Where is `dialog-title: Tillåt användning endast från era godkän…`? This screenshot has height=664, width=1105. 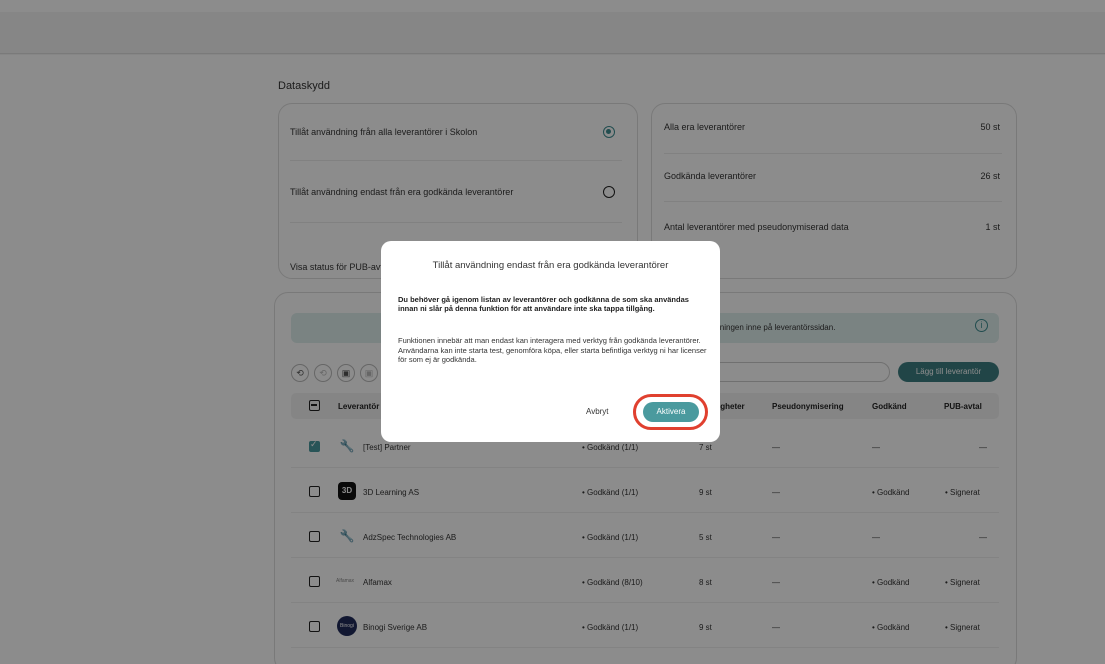 dialog-title: Tillåt användning endast från era godkän… is located at coordinates (550, 265).